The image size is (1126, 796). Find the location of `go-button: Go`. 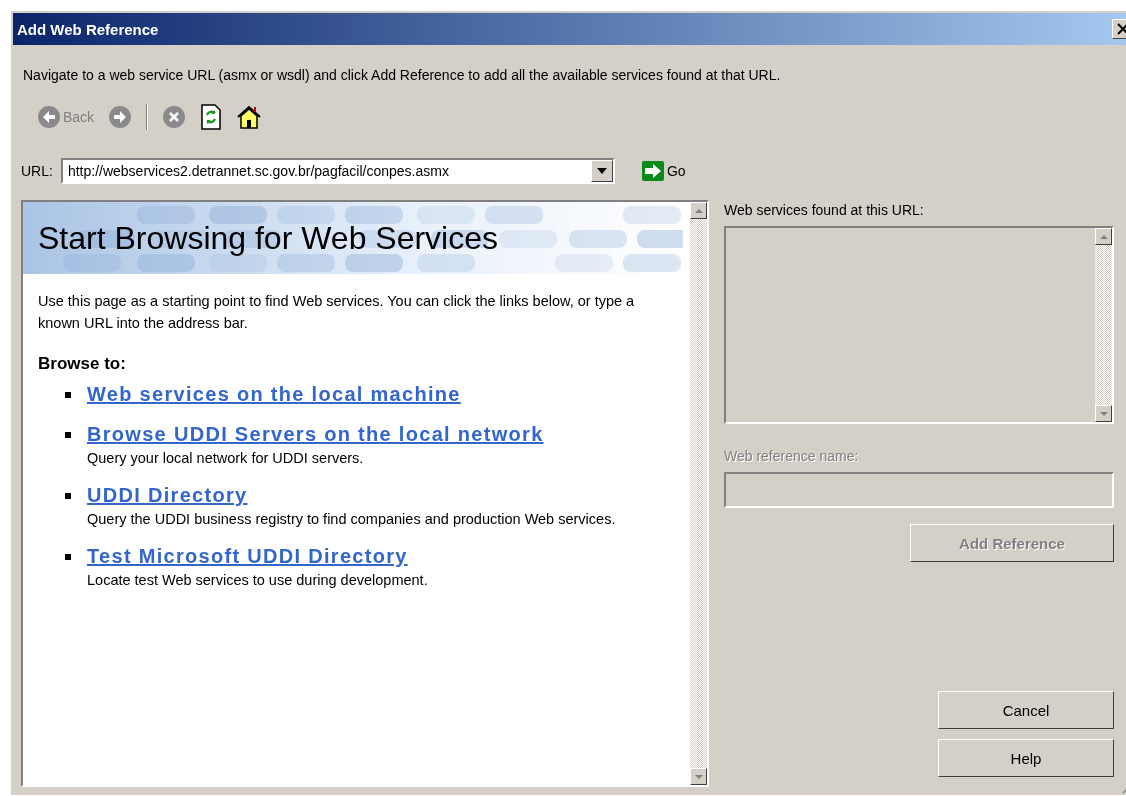

go-button: Go is located at coordinates (663, 171).